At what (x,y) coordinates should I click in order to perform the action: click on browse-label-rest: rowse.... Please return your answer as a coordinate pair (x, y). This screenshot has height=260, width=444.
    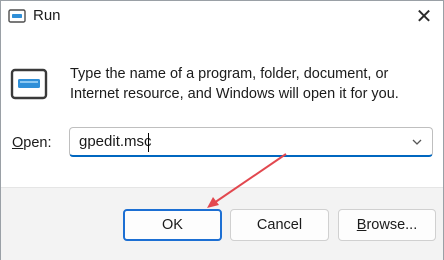
    Looking at the image, I should click on (392, 225).